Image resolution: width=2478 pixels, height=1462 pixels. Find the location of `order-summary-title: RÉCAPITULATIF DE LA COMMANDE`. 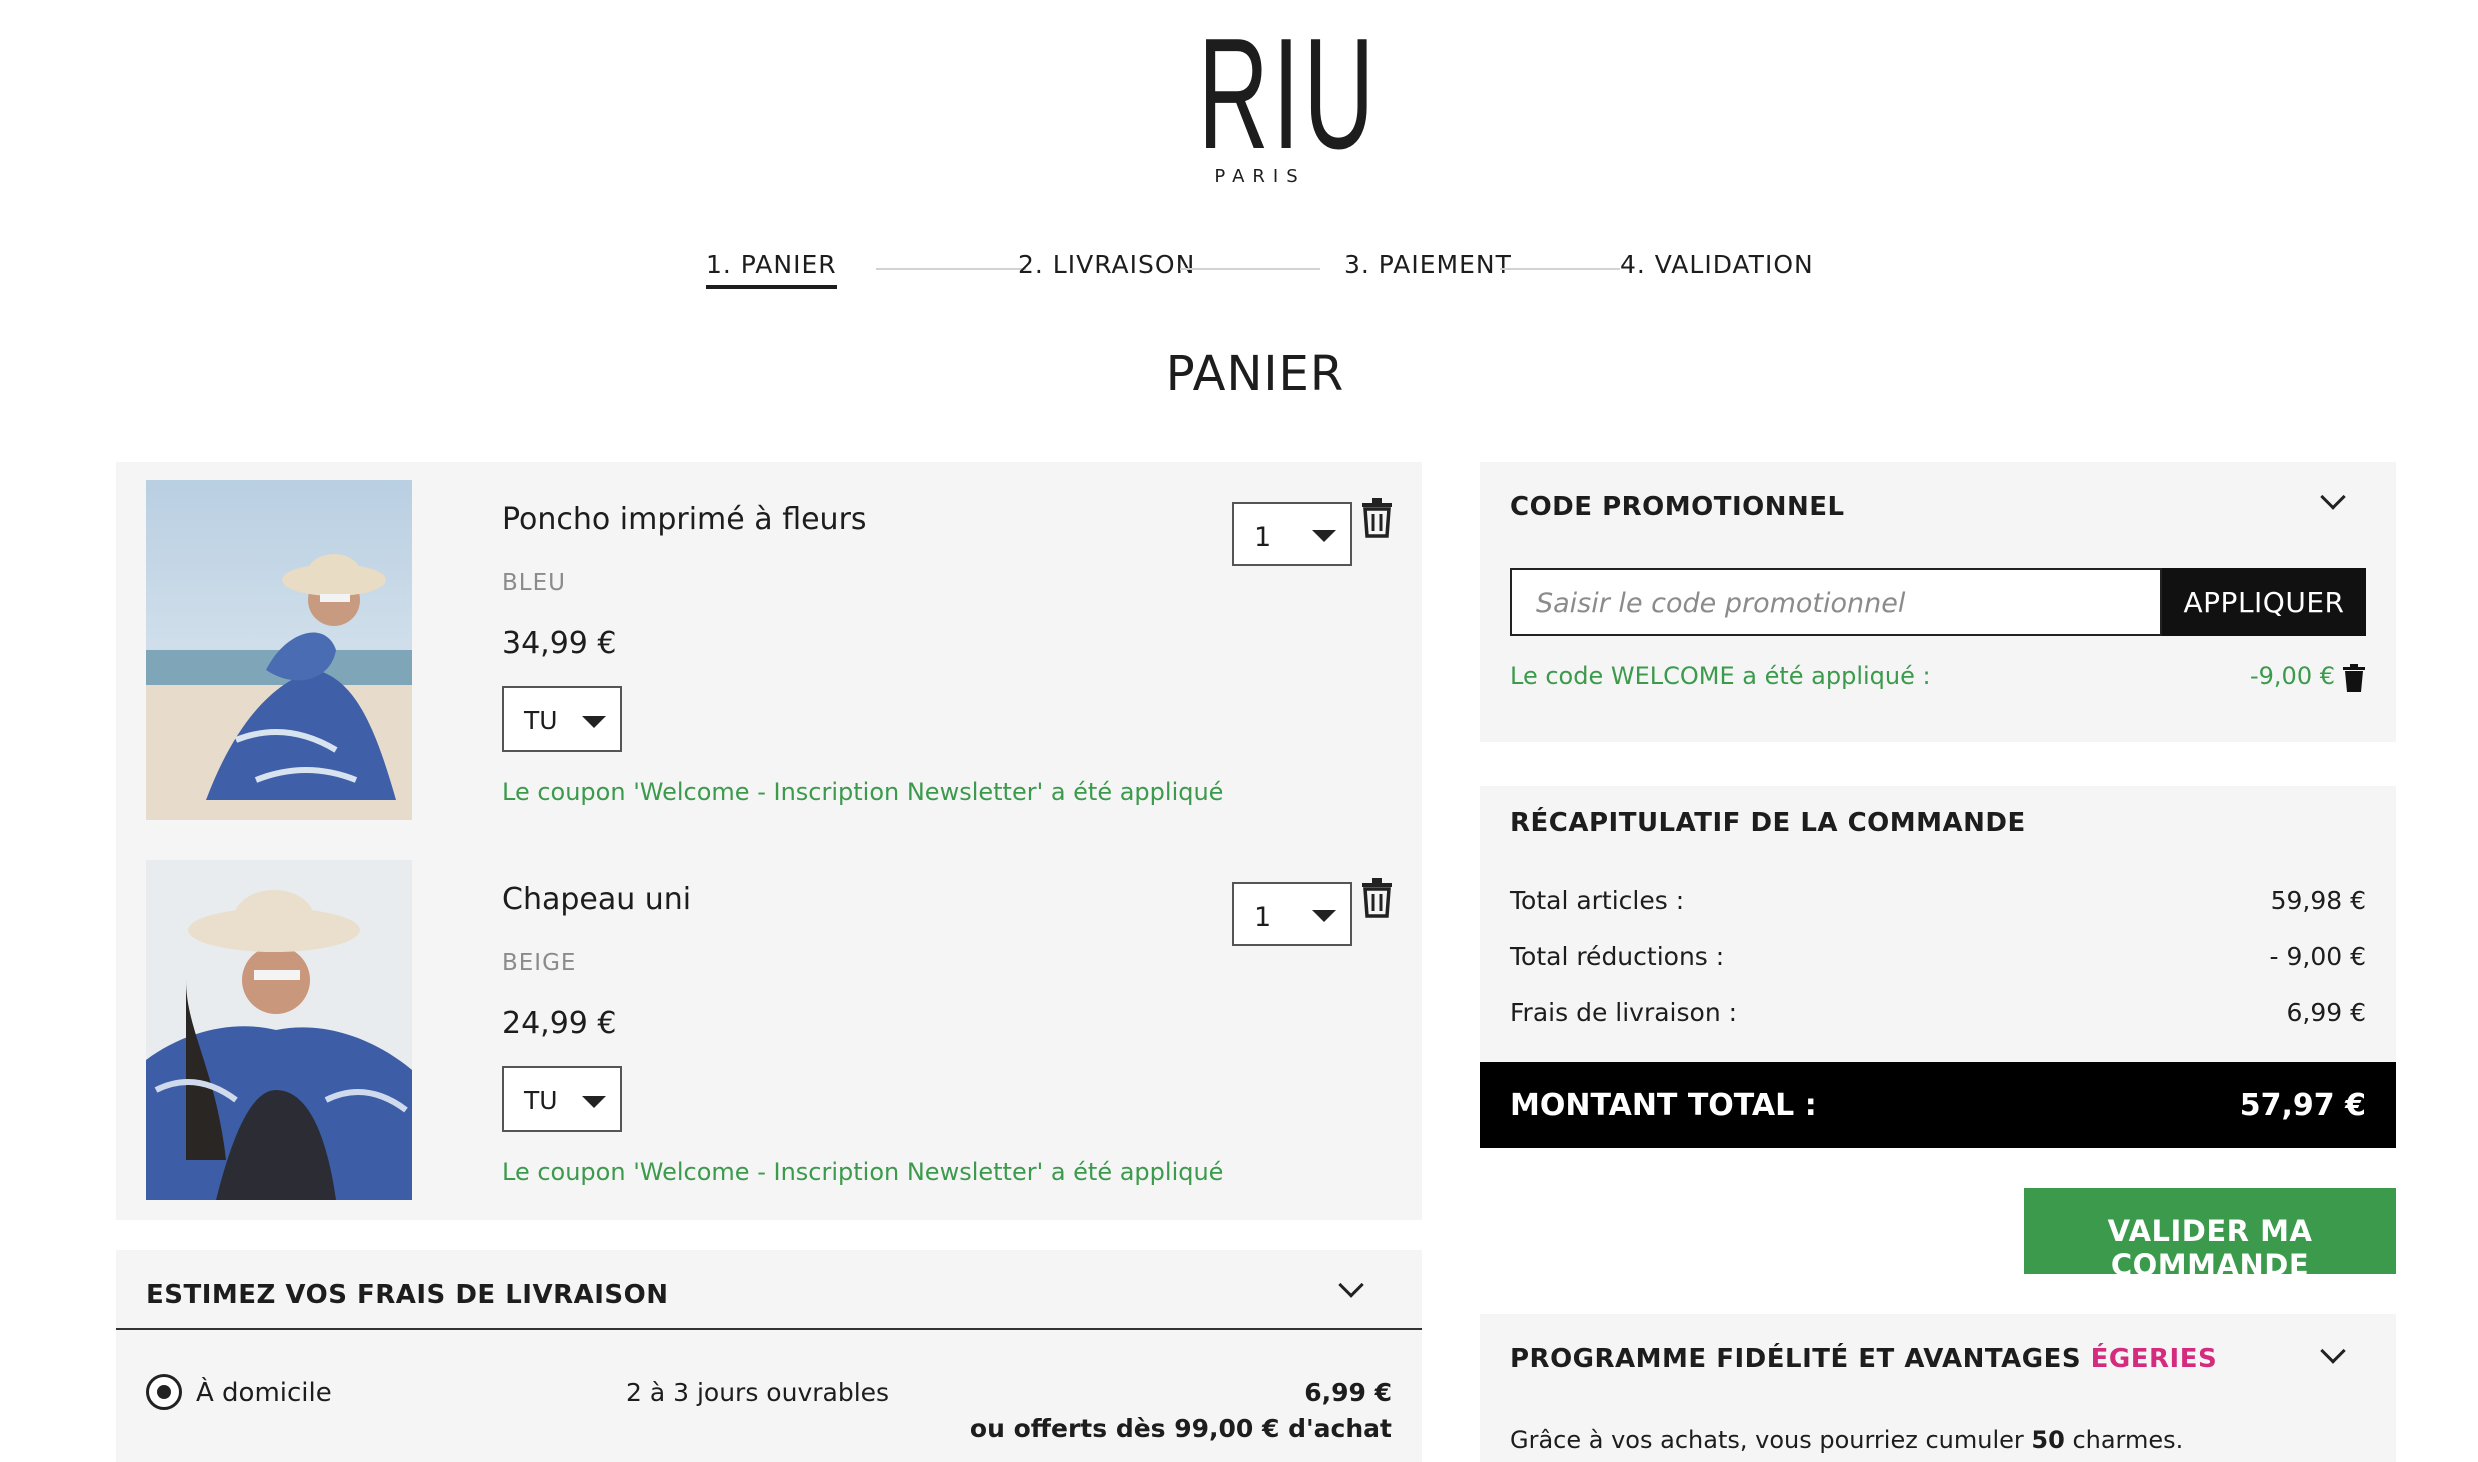

order-summary-title: RÉCAPITULATIF DE LA COMMANDE is located at coordinates (1768, 823).